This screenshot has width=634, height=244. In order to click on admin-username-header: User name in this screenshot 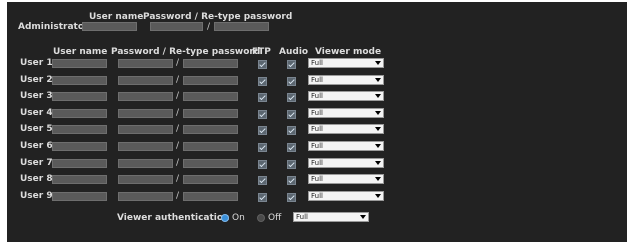, I will do `click(116, 17)`.